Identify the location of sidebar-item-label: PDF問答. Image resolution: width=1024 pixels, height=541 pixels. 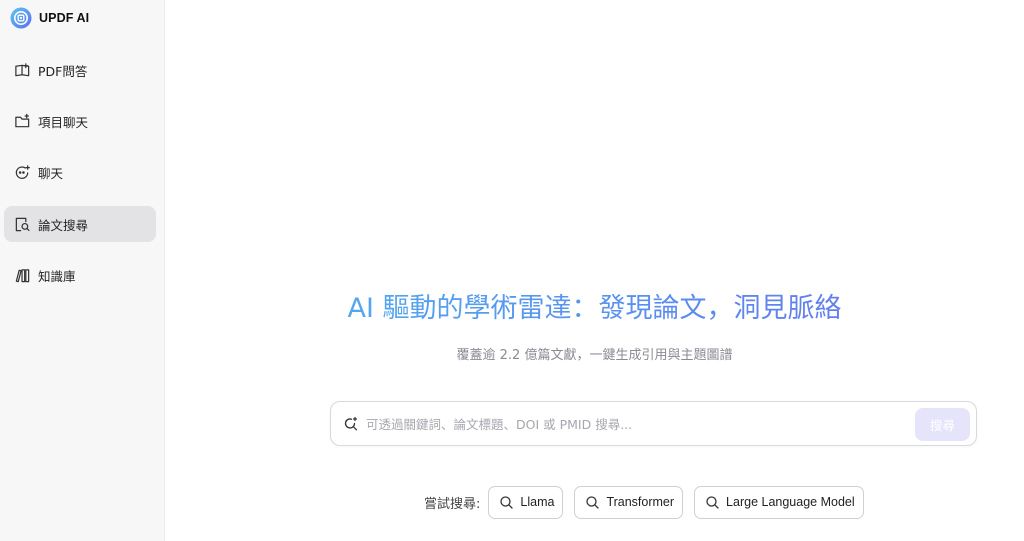
(63, 71).